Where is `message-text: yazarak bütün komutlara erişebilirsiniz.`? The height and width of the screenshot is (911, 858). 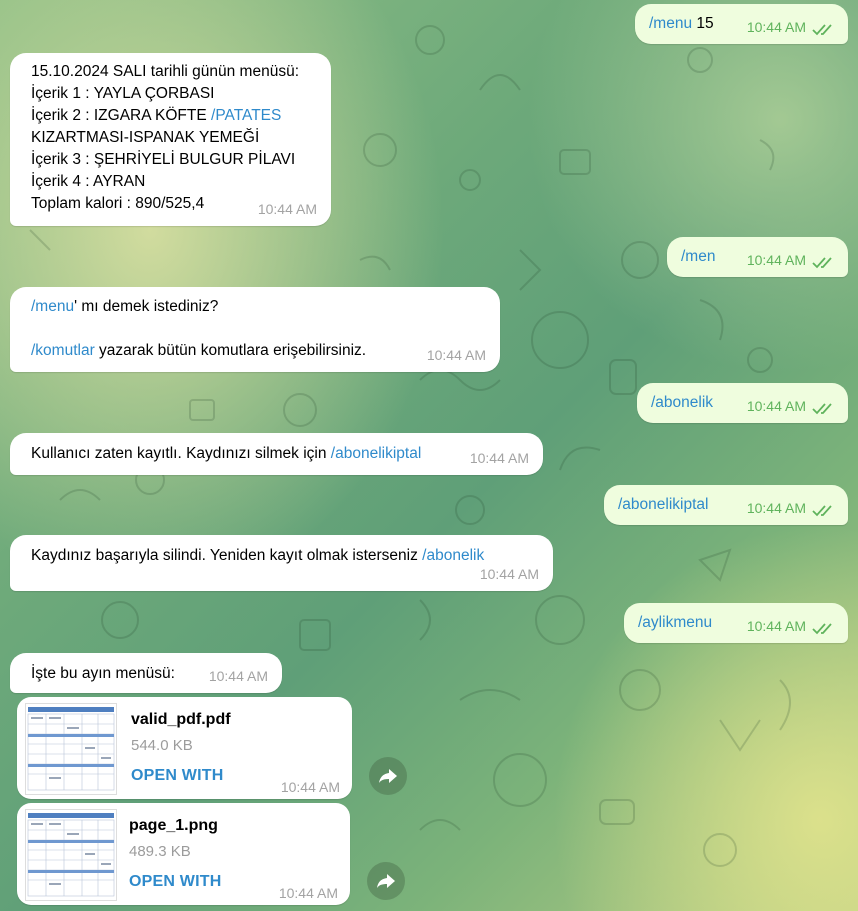 message-text: yazarak bütün komutlara erişebilirsiniz. is located at coordinates (230, 350).